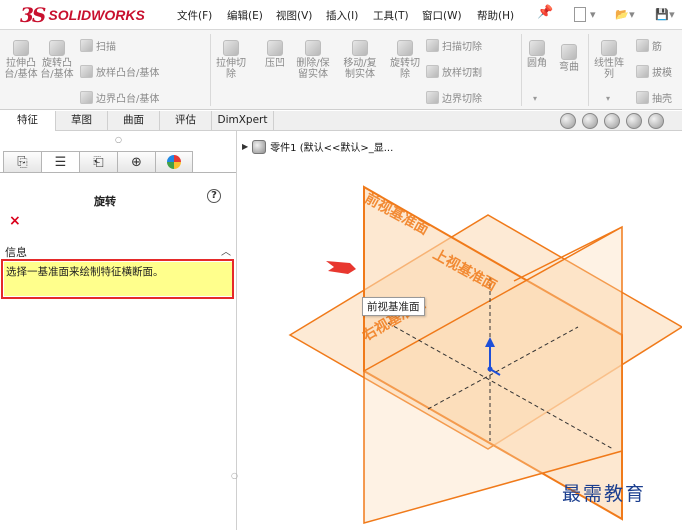 The height and width of the screenshot is (530, 682). I want to click on delete-keep-body-button: 删除/保 留实体, so click(313, 60).